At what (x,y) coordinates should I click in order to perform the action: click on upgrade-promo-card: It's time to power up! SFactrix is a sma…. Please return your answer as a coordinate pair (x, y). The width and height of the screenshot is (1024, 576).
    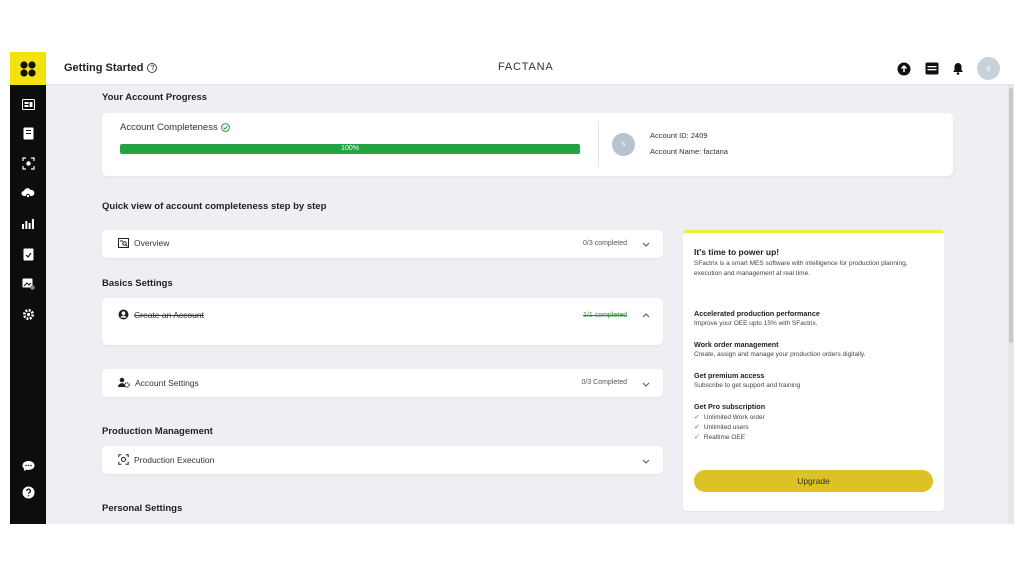
    Looking at the image, I should click on (813, 370).